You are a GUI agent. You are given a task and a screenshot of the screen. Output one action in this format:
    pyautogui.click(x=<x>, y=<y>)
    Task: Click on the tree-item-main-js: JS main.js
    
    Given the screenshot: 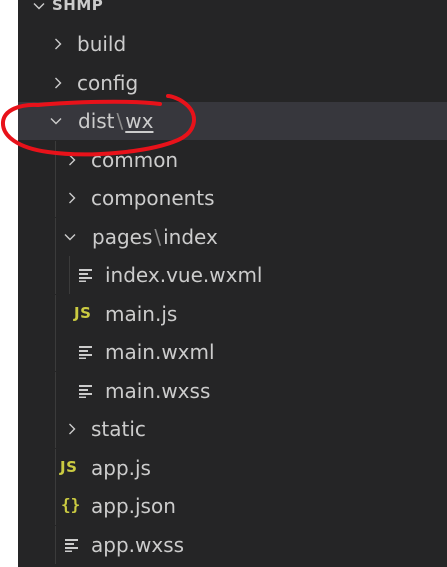 What is the action you would take?
    pyautogui.click(x=232, y=314)
    